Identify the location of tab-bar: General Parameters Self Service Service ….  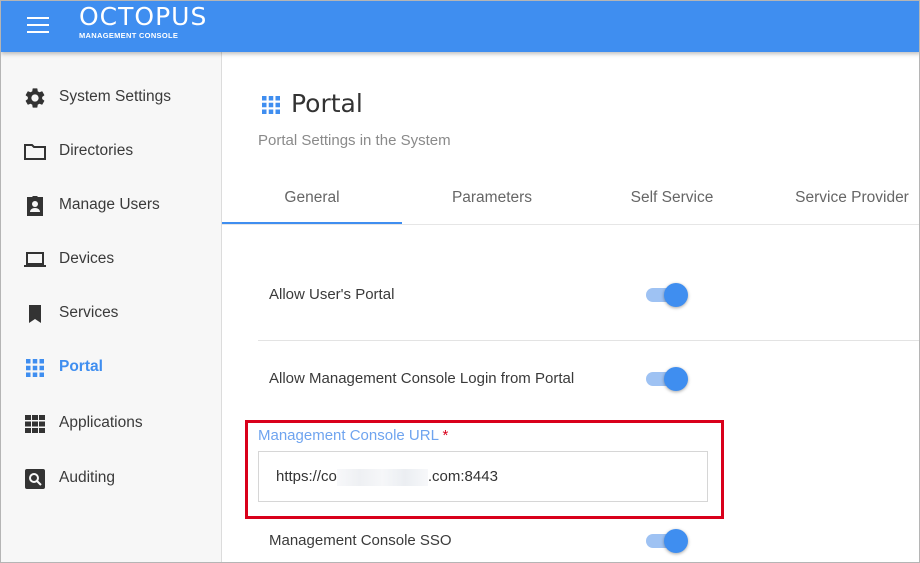
(570, 200).